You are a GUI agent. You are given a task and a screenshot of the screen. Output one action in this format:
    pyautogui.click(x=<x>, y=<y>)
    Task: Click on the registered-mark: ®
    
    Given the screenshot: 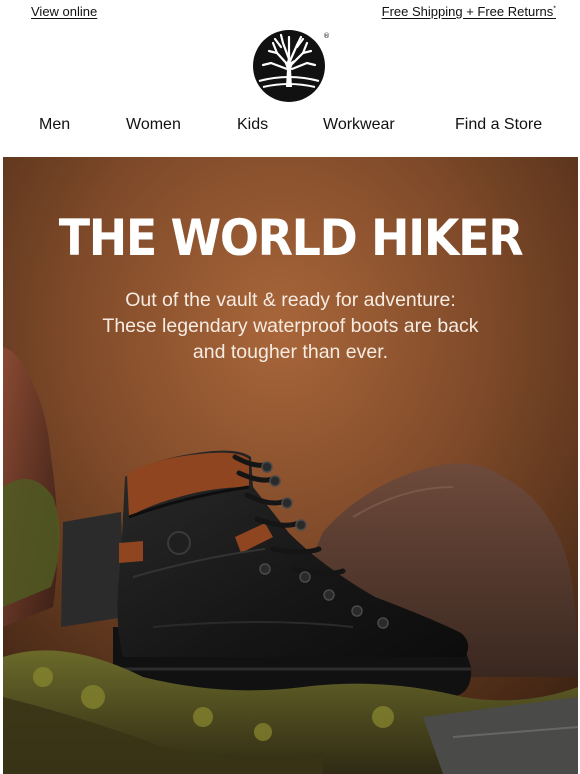 What is the action you would take?
    pyautogui.click(x=326, y=36)
    